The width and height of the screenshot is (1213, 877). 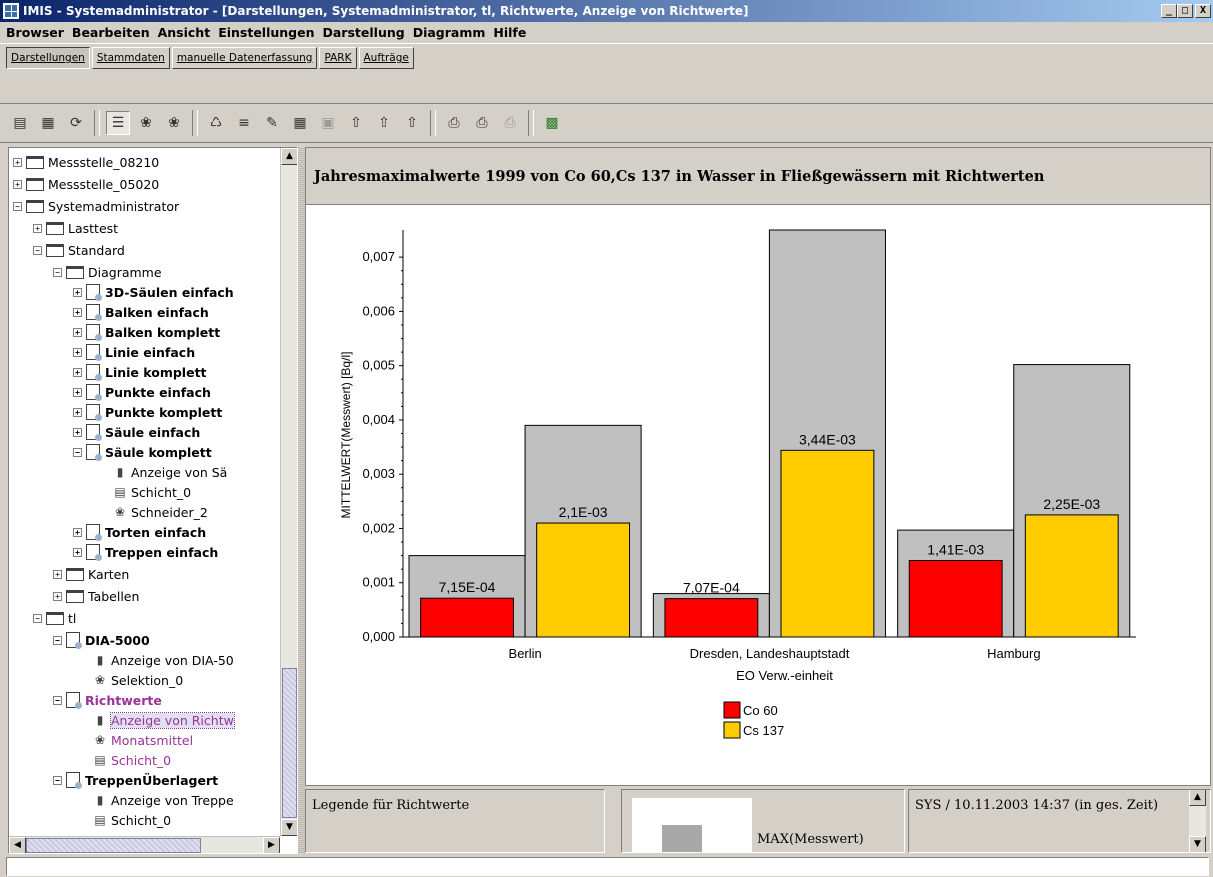 What do you see at coordinates (76, 123) in the screenshot?
I see `refresh-icon: ⟳` at bounding box center [76, 123].